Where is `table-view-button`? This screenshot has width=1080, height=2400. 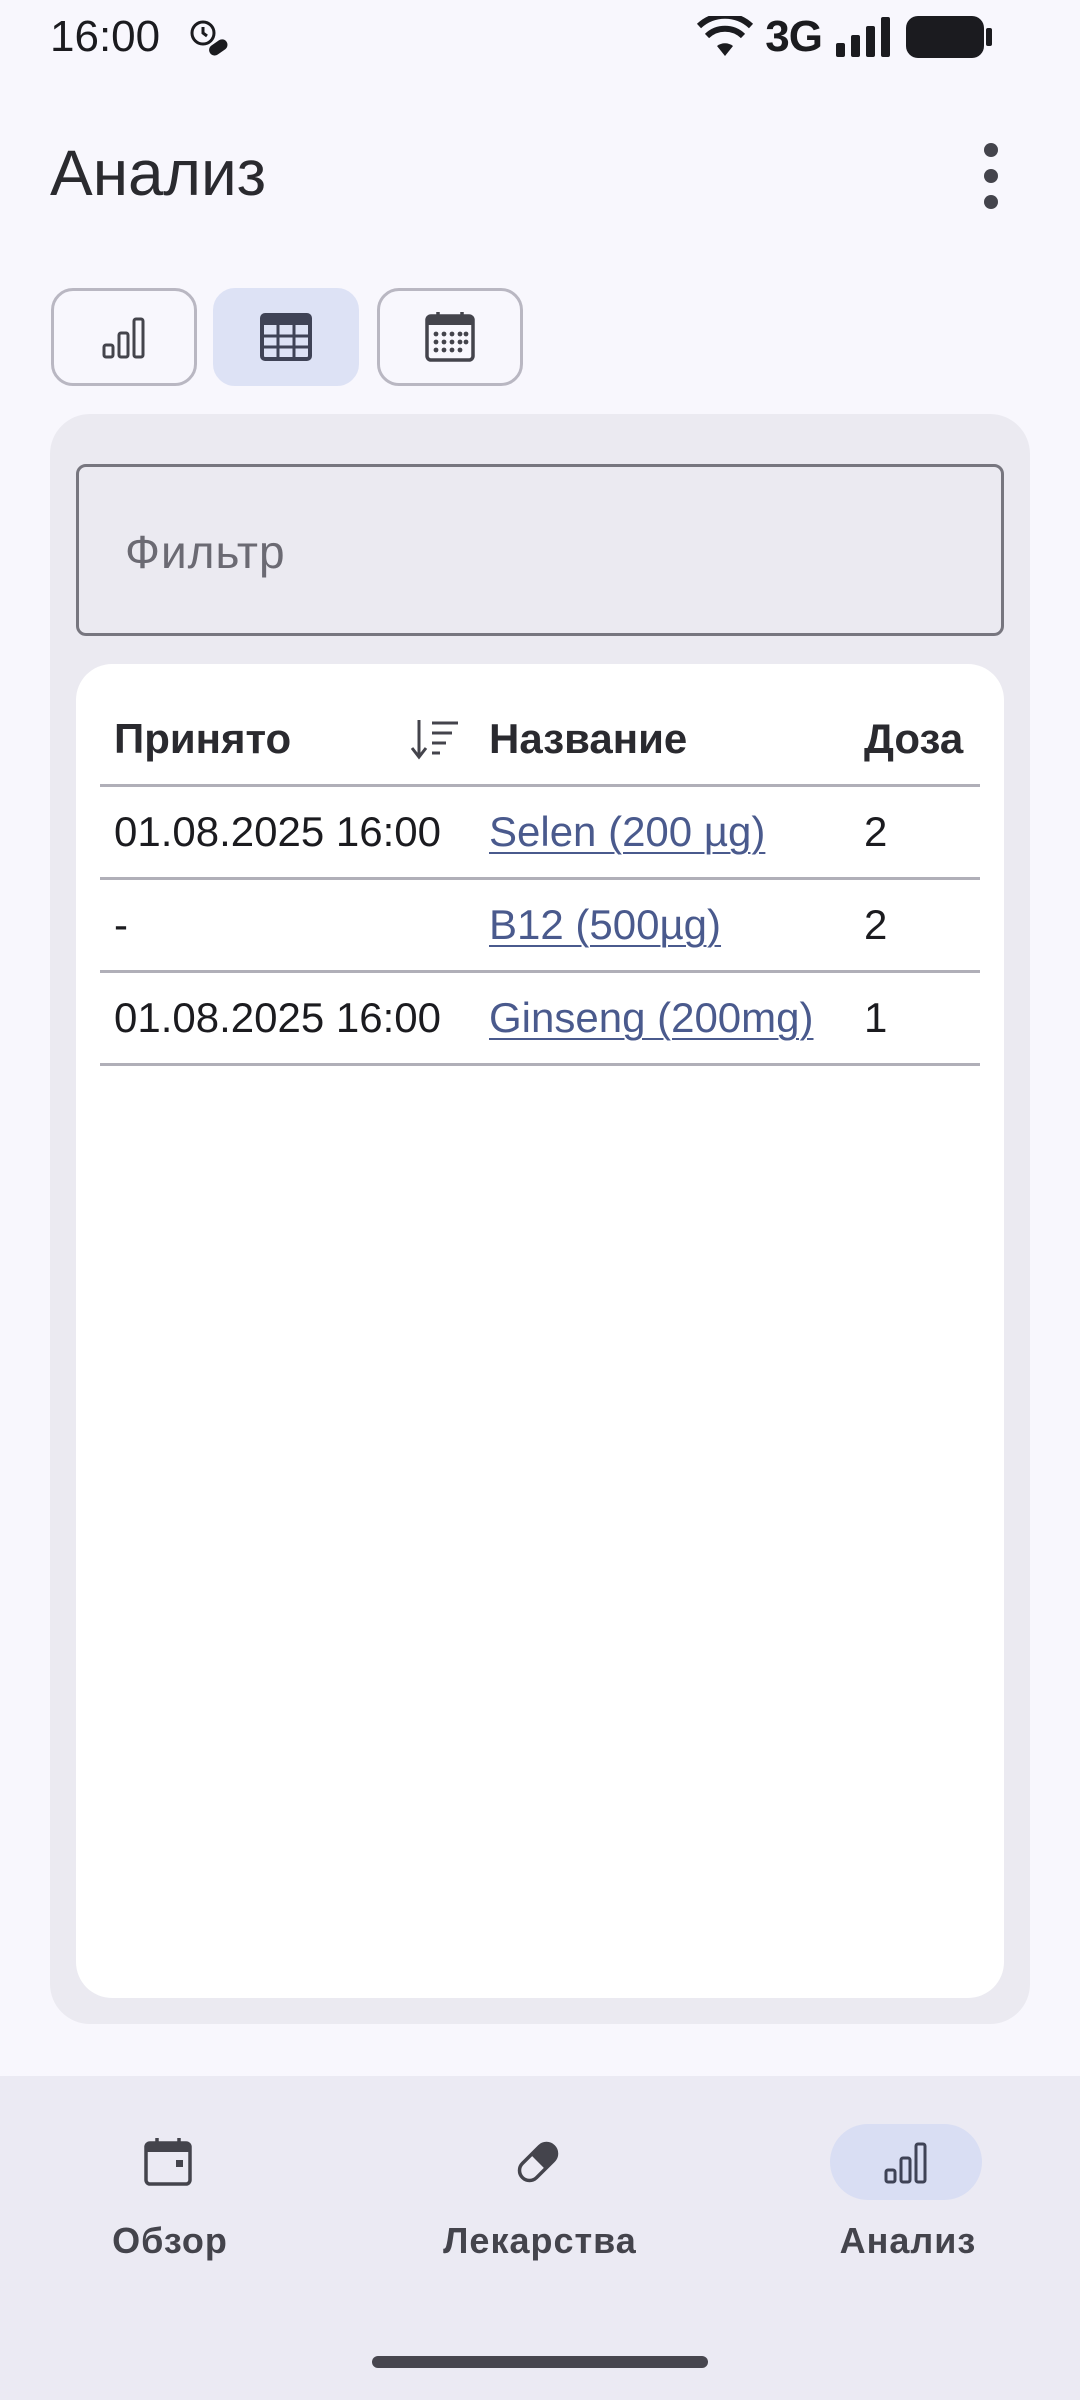 table-view-button is located at coordinates (286, 337).